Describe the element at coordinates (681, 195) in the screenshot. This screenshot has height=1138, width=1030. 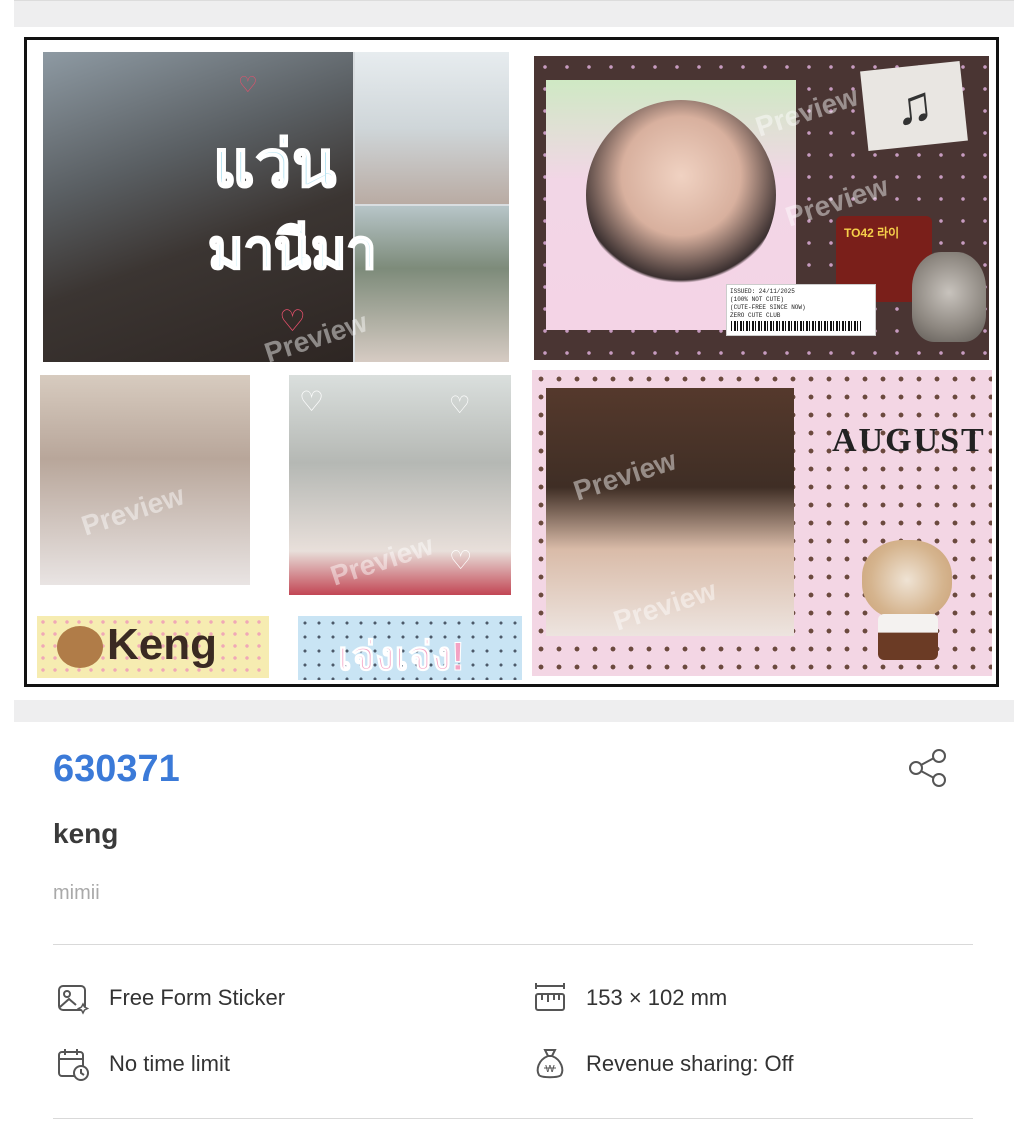
I see `photo-glasses-closeup` at that location.